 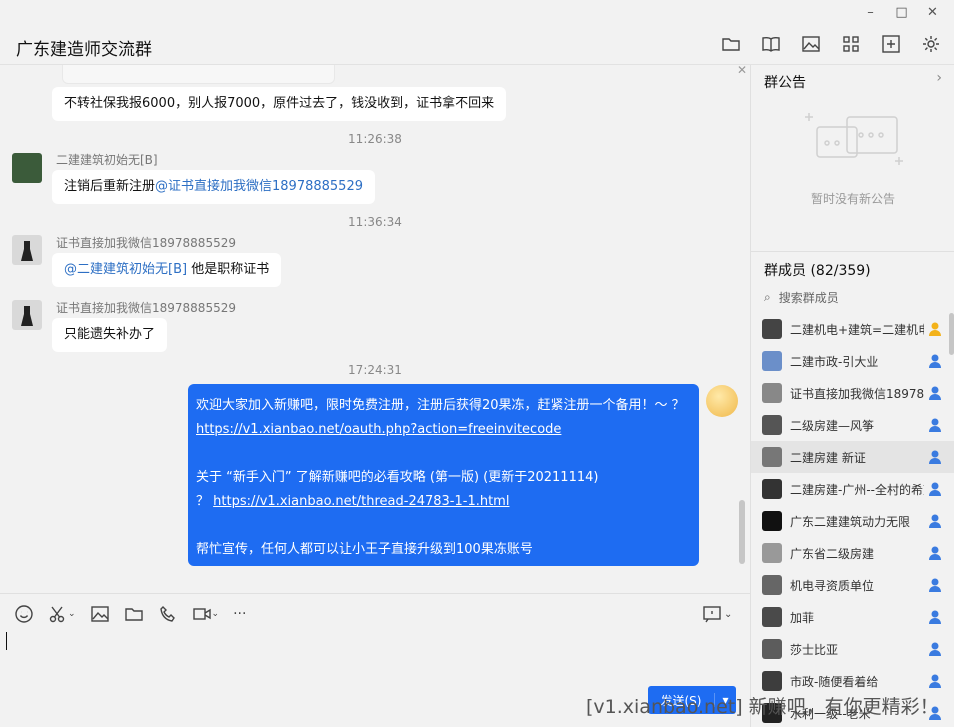 What do you see at coordinates (375, 139) in the screenshot?
I see `timestamp: 11:26:38` at bounding box center [375, 139].